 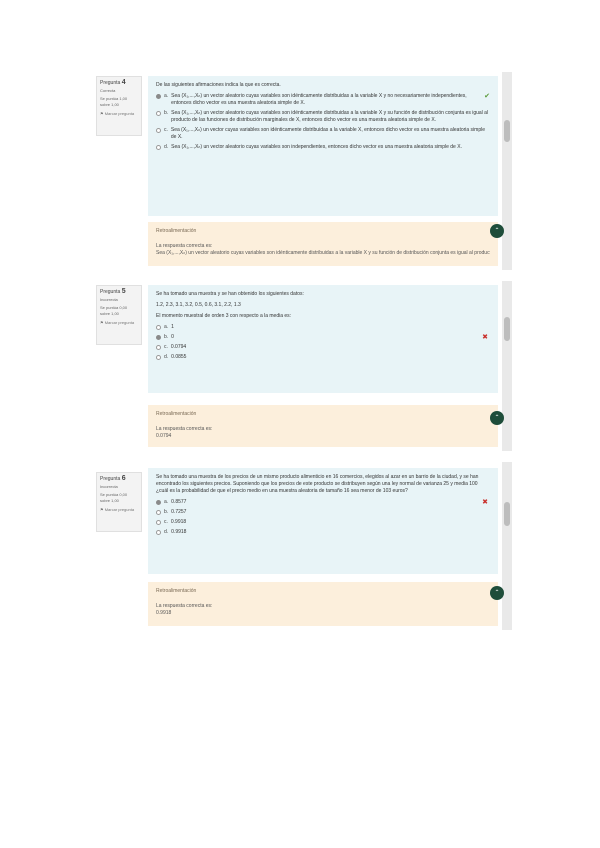 I want to click on answer-option-a: a. 0.8577 ✖, so click(x=323, y=502).